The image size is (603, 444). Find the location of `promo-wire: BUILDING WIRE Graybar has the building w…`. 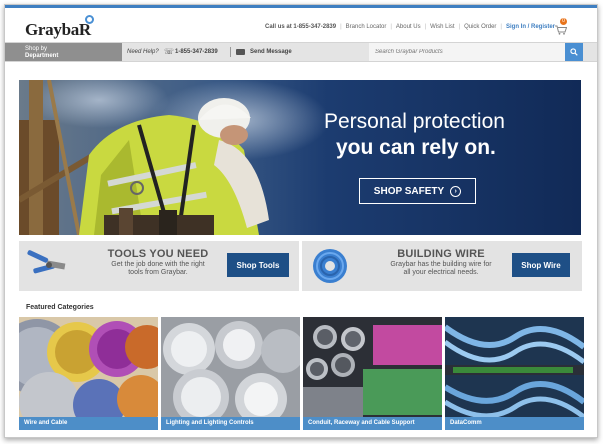

promo-wire: BUILDING WIRE Graybar has the building w… is located at coordinates (442, 266).